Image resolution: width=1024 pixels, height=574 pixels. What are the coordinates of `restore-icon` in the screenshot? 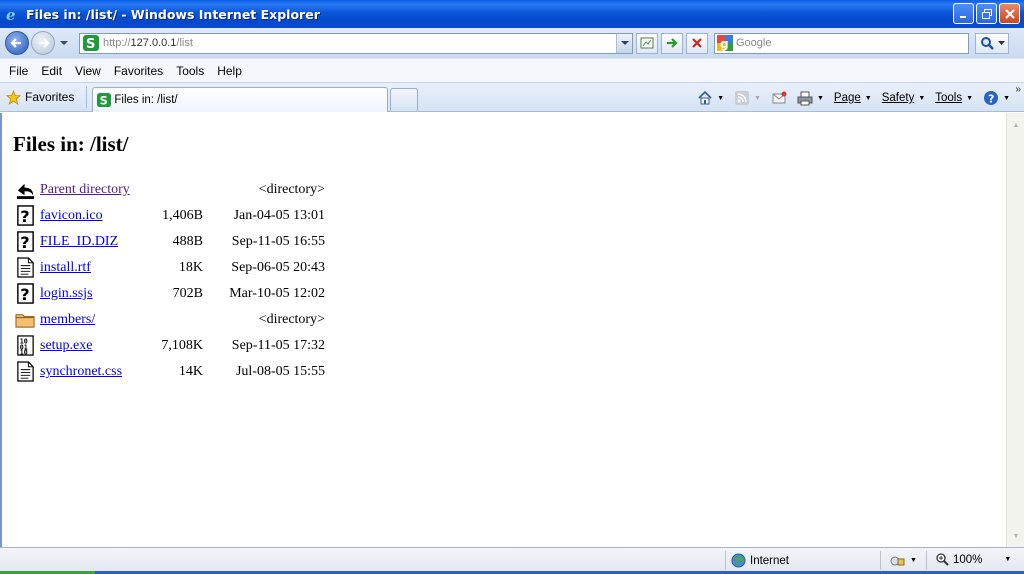 It's located at (986, 13).